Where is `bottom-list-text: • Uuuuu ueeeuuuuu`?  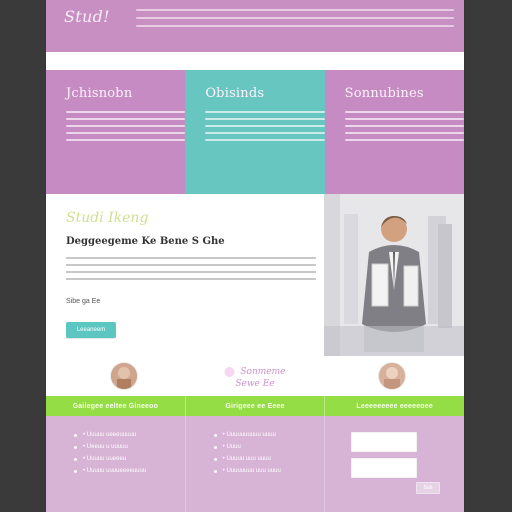
bottom-list-text: • Uuuuu ueeeuuuuu is located at coordinates (110, 435).